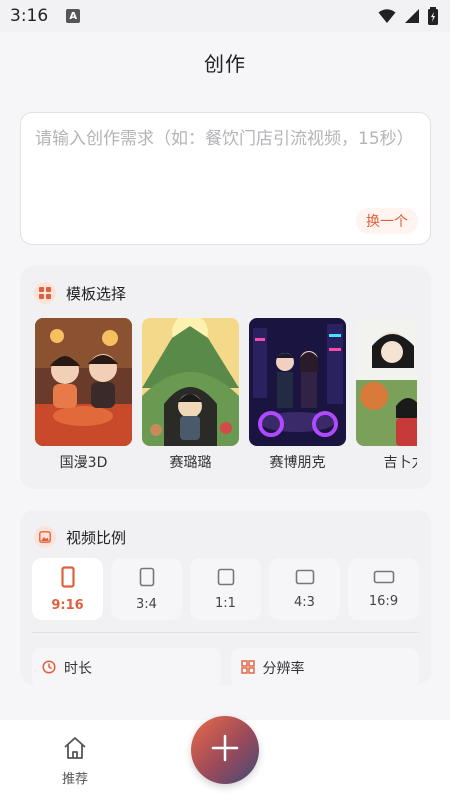  I want to click on template-item-cyberpunk: 赛博朋克, so click(297, 398).